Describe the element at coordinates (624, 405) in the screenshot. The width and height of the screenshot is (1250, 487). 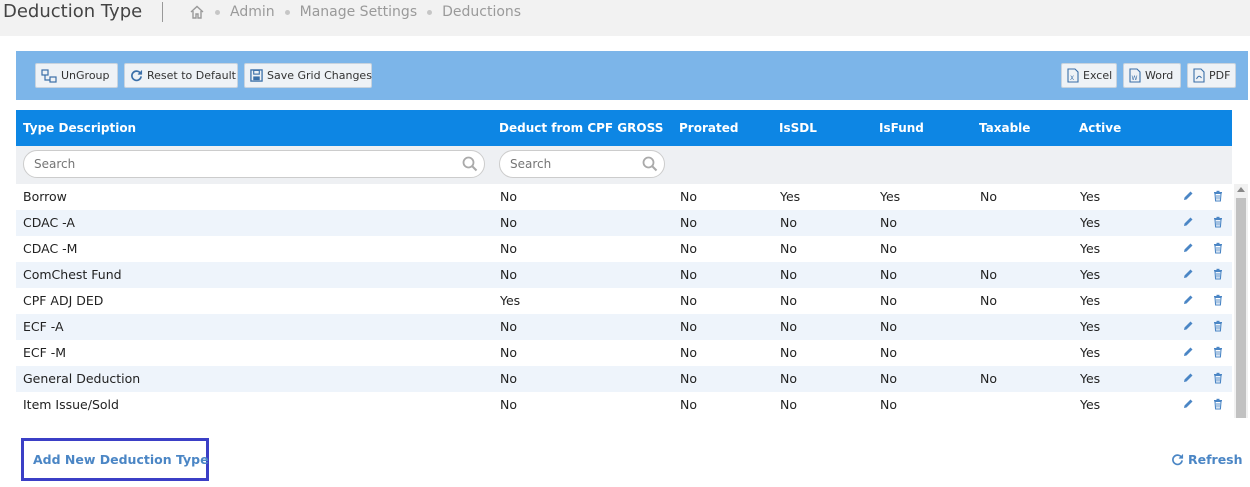
I see `table-row: Item Issue/Sold No No No No Yes` at that location.